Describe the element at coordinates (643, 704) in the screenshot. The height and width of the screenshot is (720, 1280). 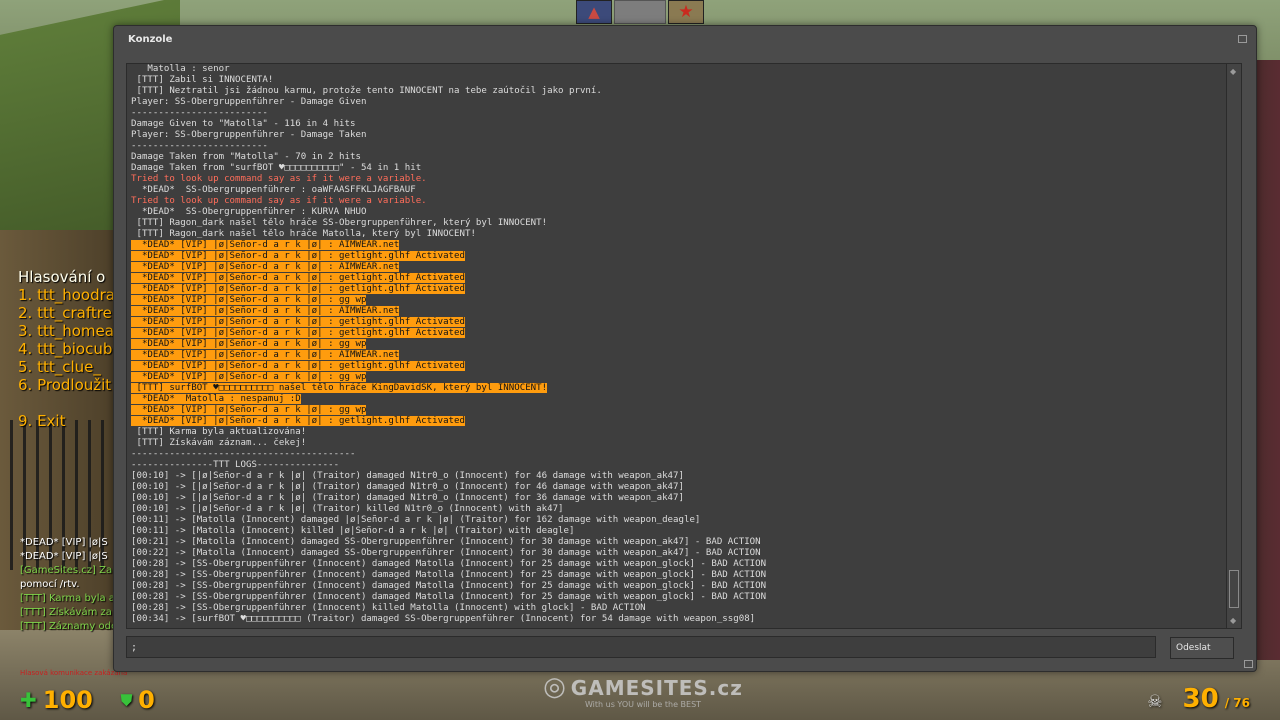
I see `logo-tagline: With us YOU will be the BEST` at that location.